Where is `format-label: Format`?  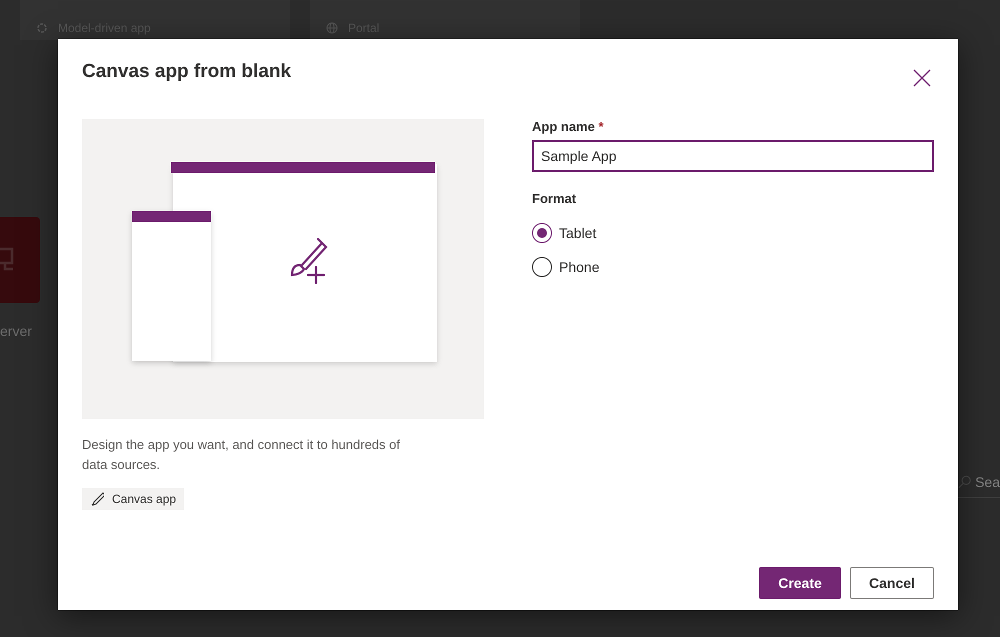 format-label: Format is located at coordinates (555, 198).